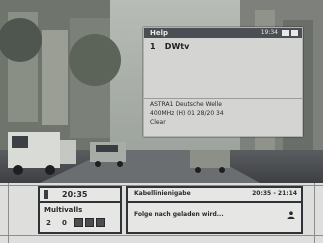 The width and height of the screenshot is (323, 243). I want to click on clock-channel-panel: 20:35 Multivalls 2 0, so click(80, 210).